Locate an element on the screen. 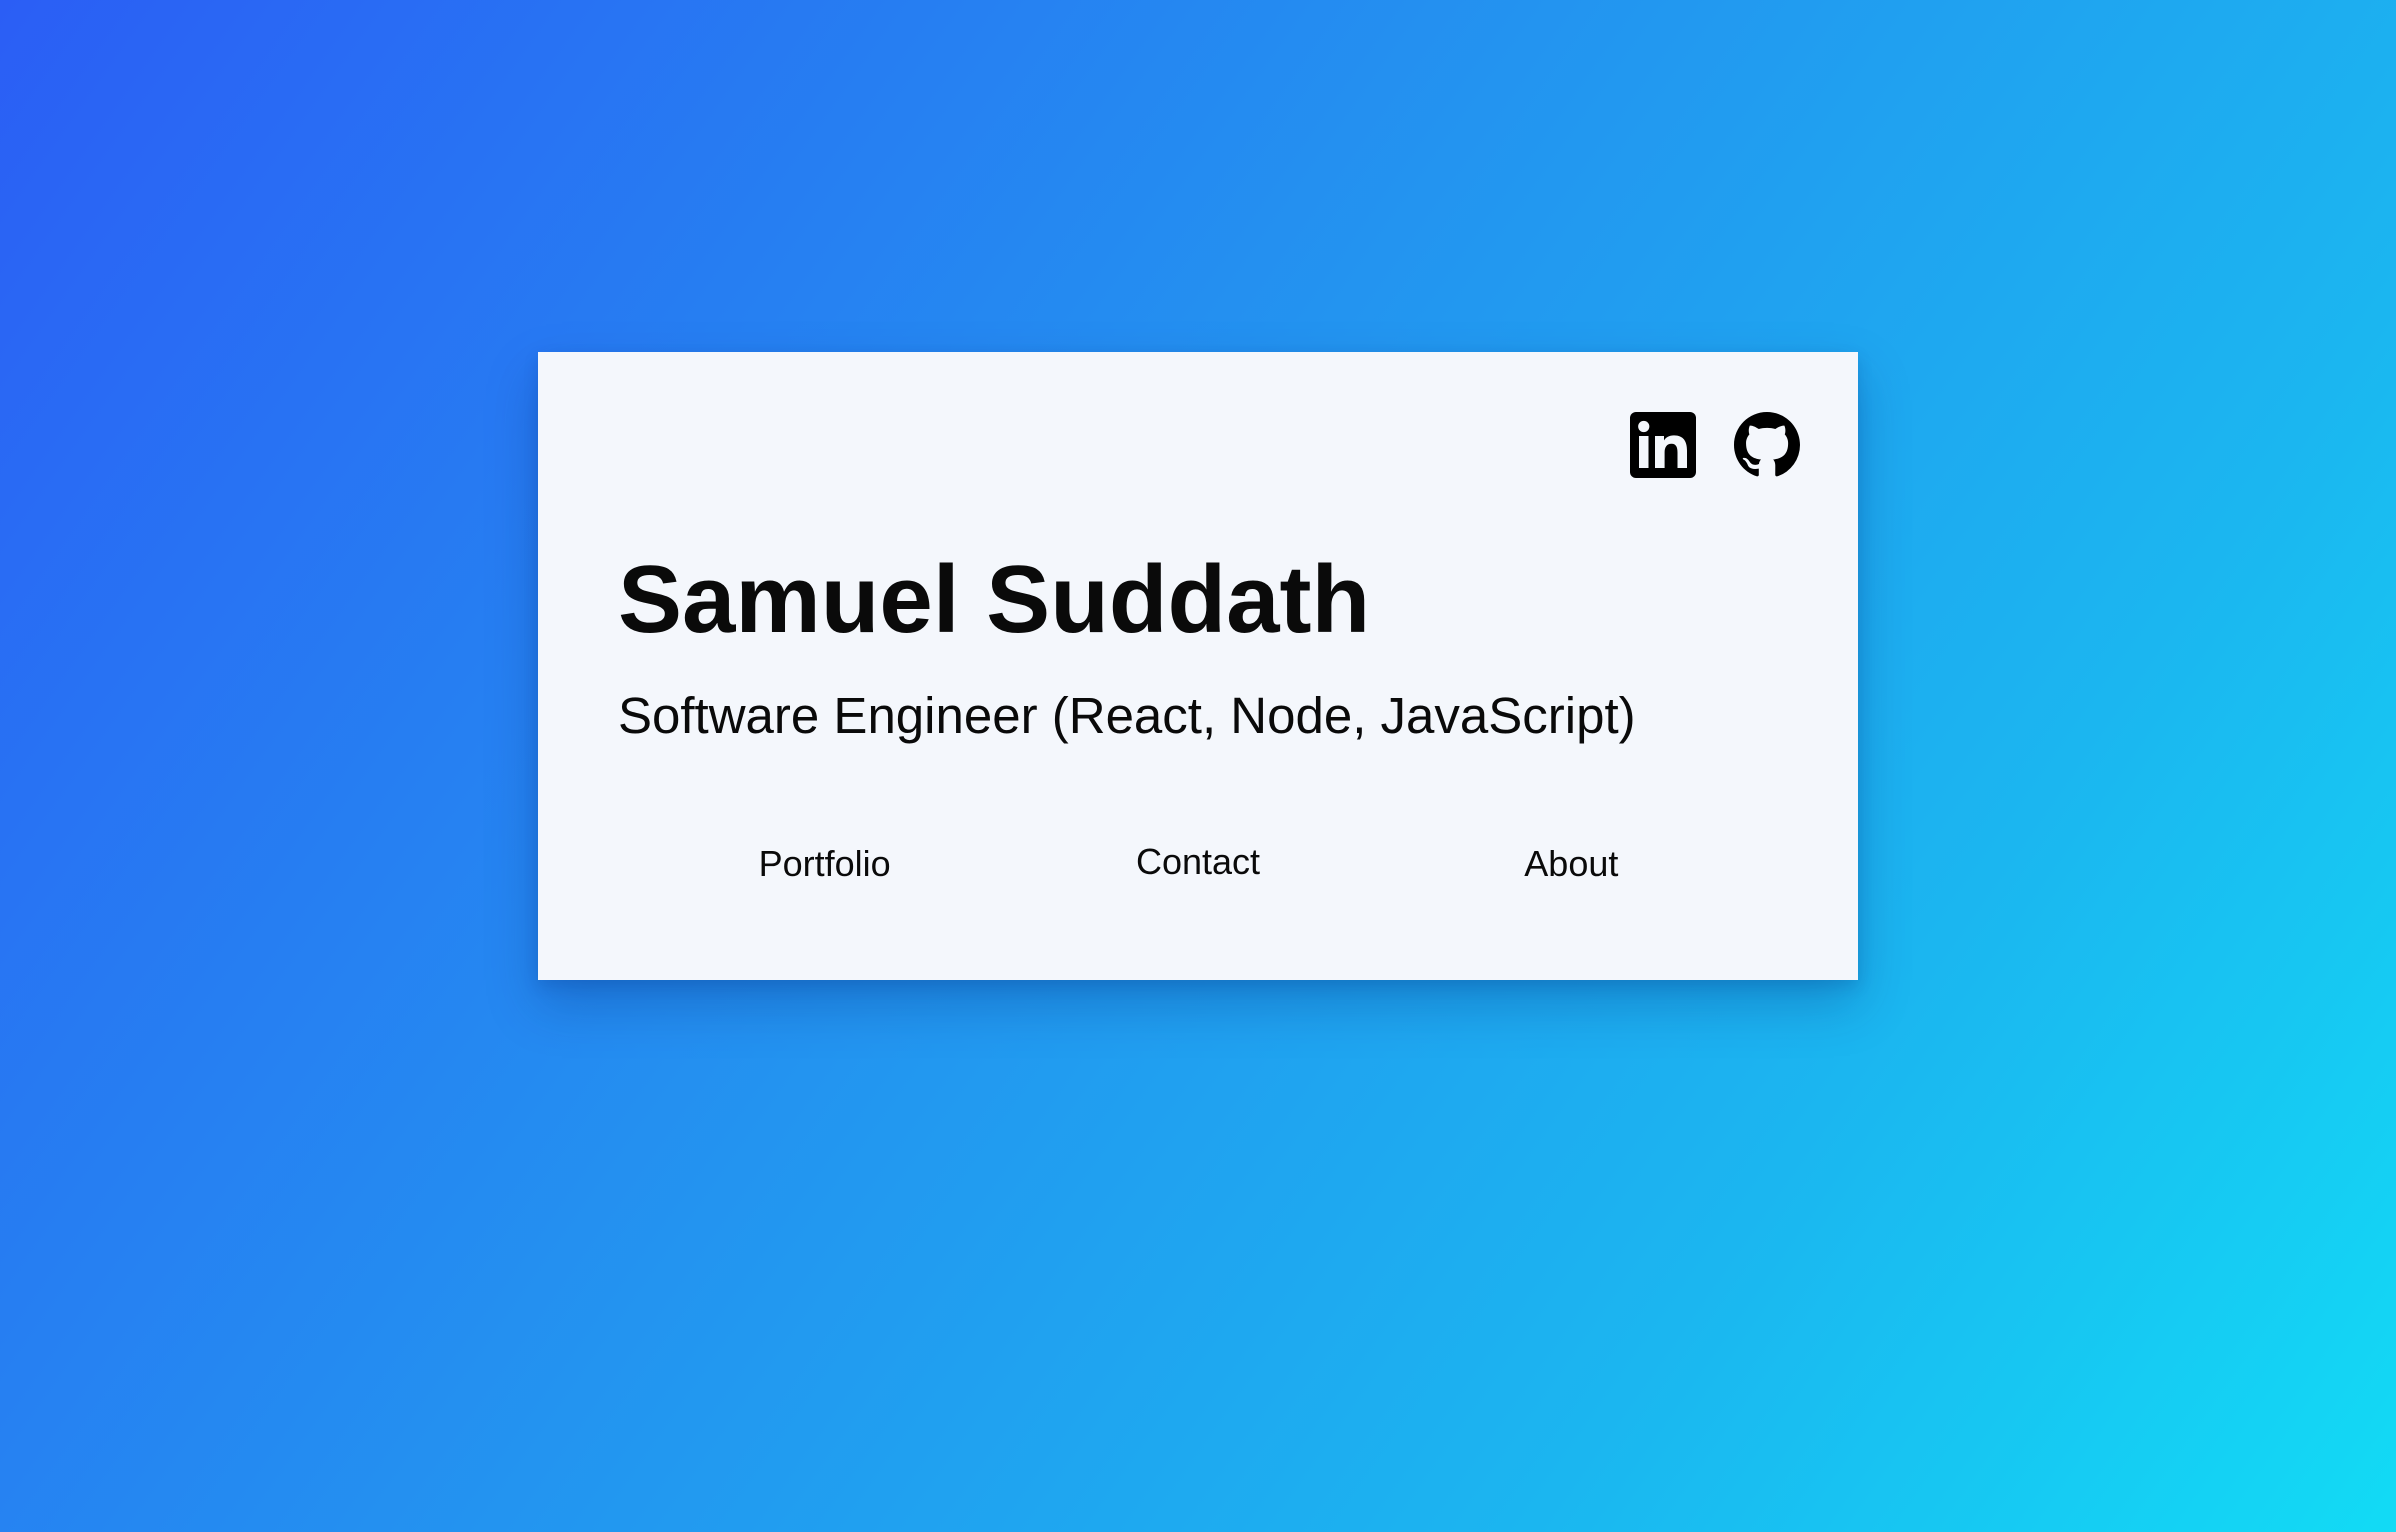 The width and height of the screenshot is (2396, 1532). linkedin-icon is located at coordinates (1663, 445).